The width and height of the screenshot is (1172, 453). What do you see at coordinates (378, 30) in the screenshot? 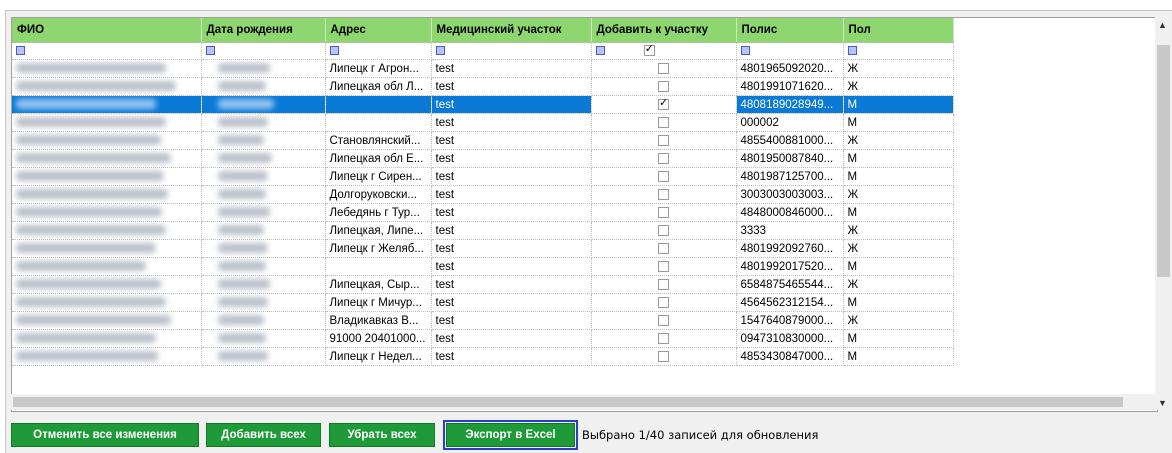
I see `column-header-address: Адрес` at bounding box center [378, 30].